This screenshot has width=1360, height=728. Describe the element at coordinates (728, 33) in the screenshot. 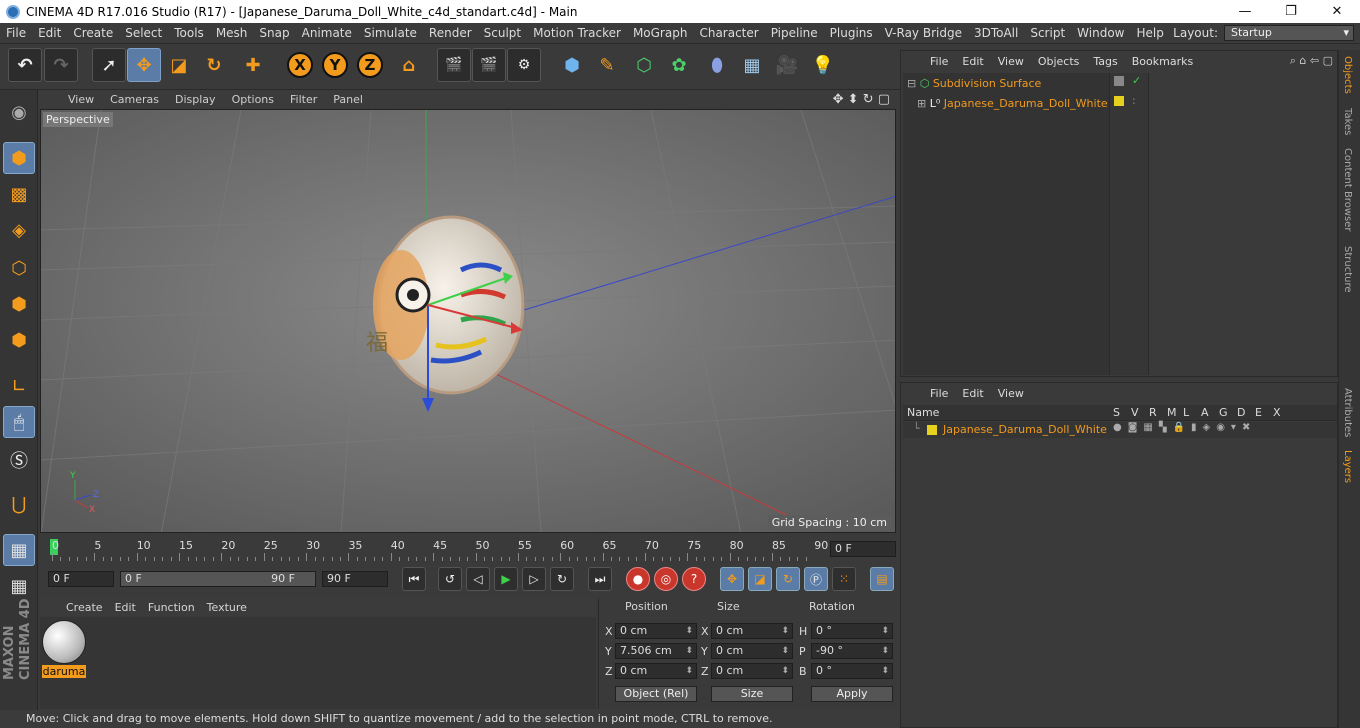

I see `menu-character: Character` at that location.